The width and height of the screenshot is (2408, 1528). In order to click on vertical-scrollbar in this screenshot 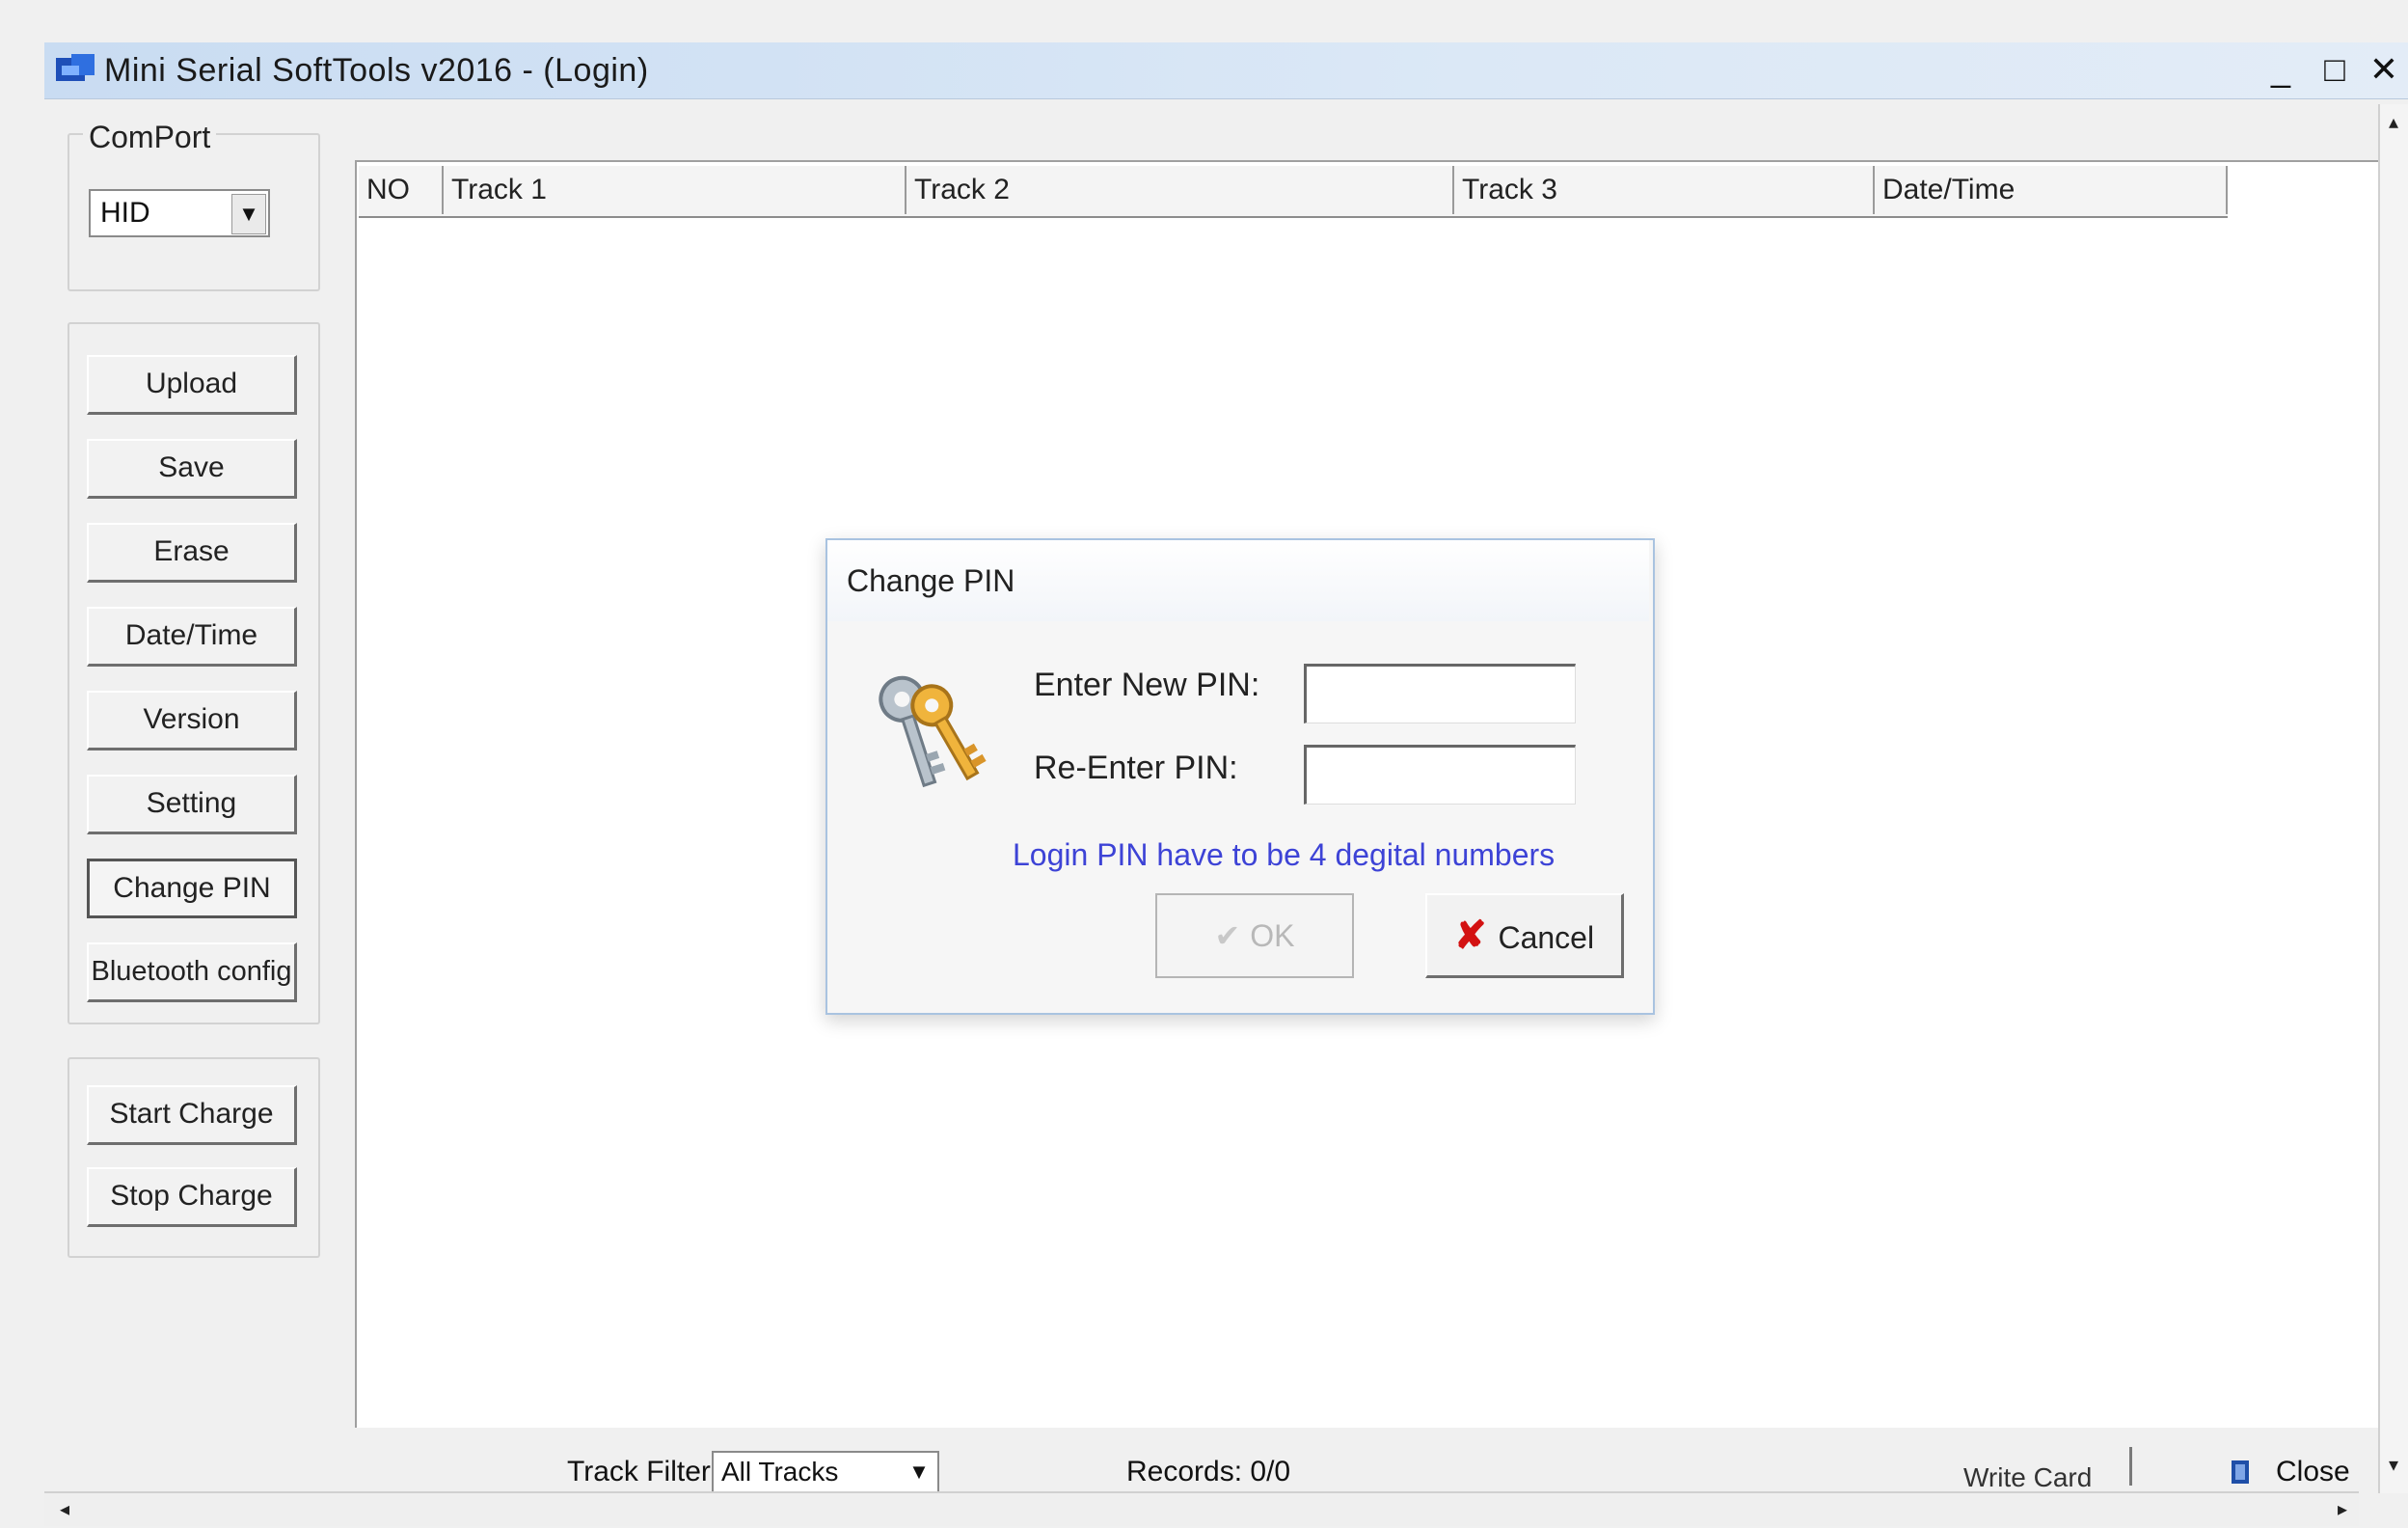, I will do `click(2393, 798)`.